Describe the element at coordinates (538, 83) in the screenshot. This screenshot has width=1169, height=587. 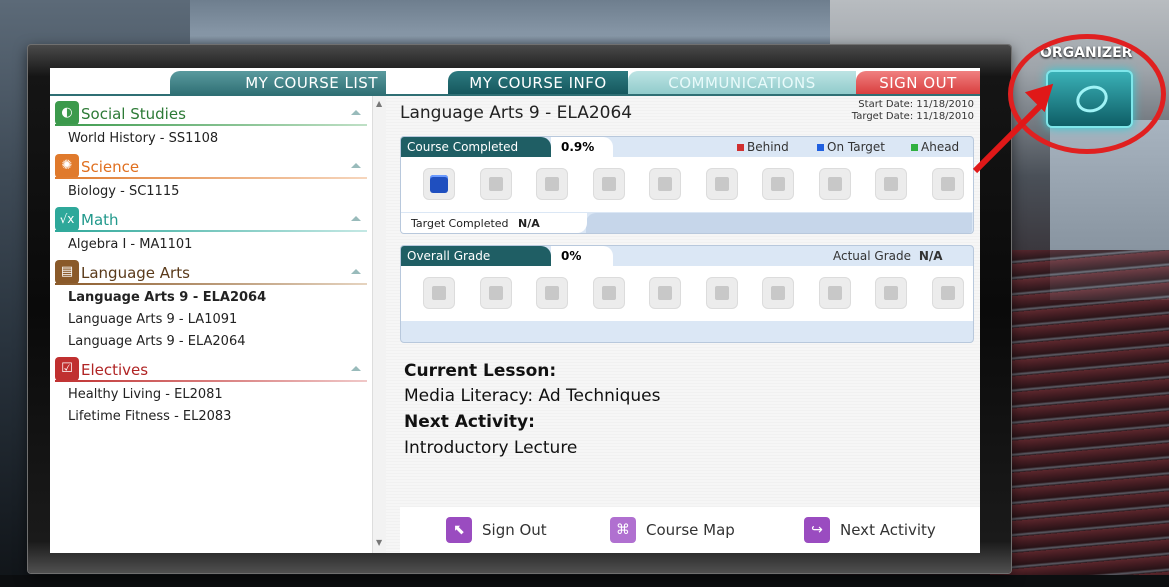
I see `tab-my-course-info: MY COURSE INFO` at that location.